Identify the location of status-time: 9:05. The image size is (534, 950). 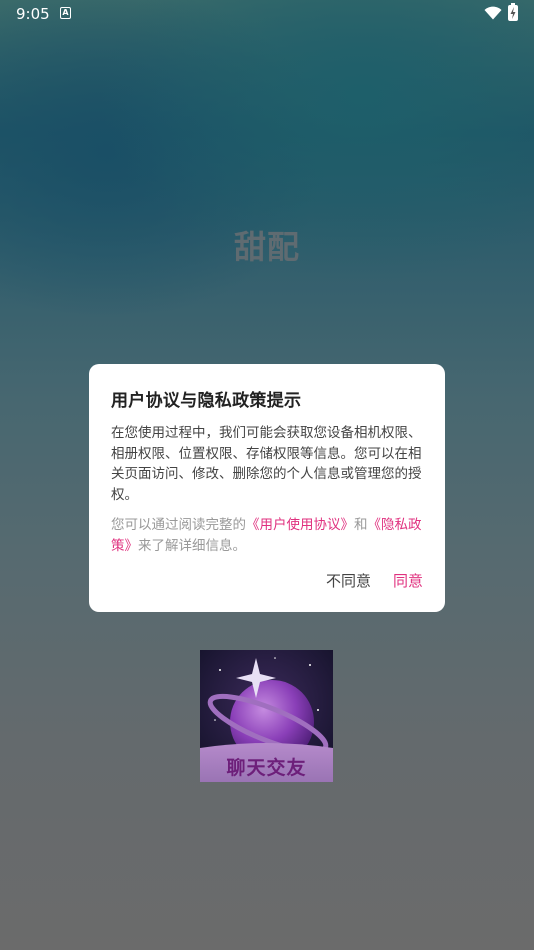
(33, 14).